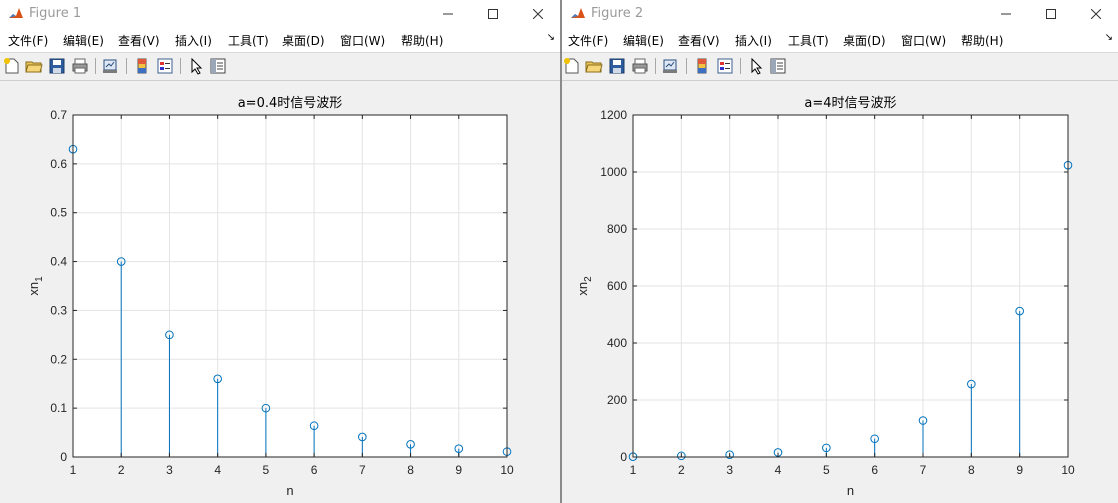 The width and height of the screenshot is (1118, 503). I want to click on window-title: Figure 1, so click(55, 13).